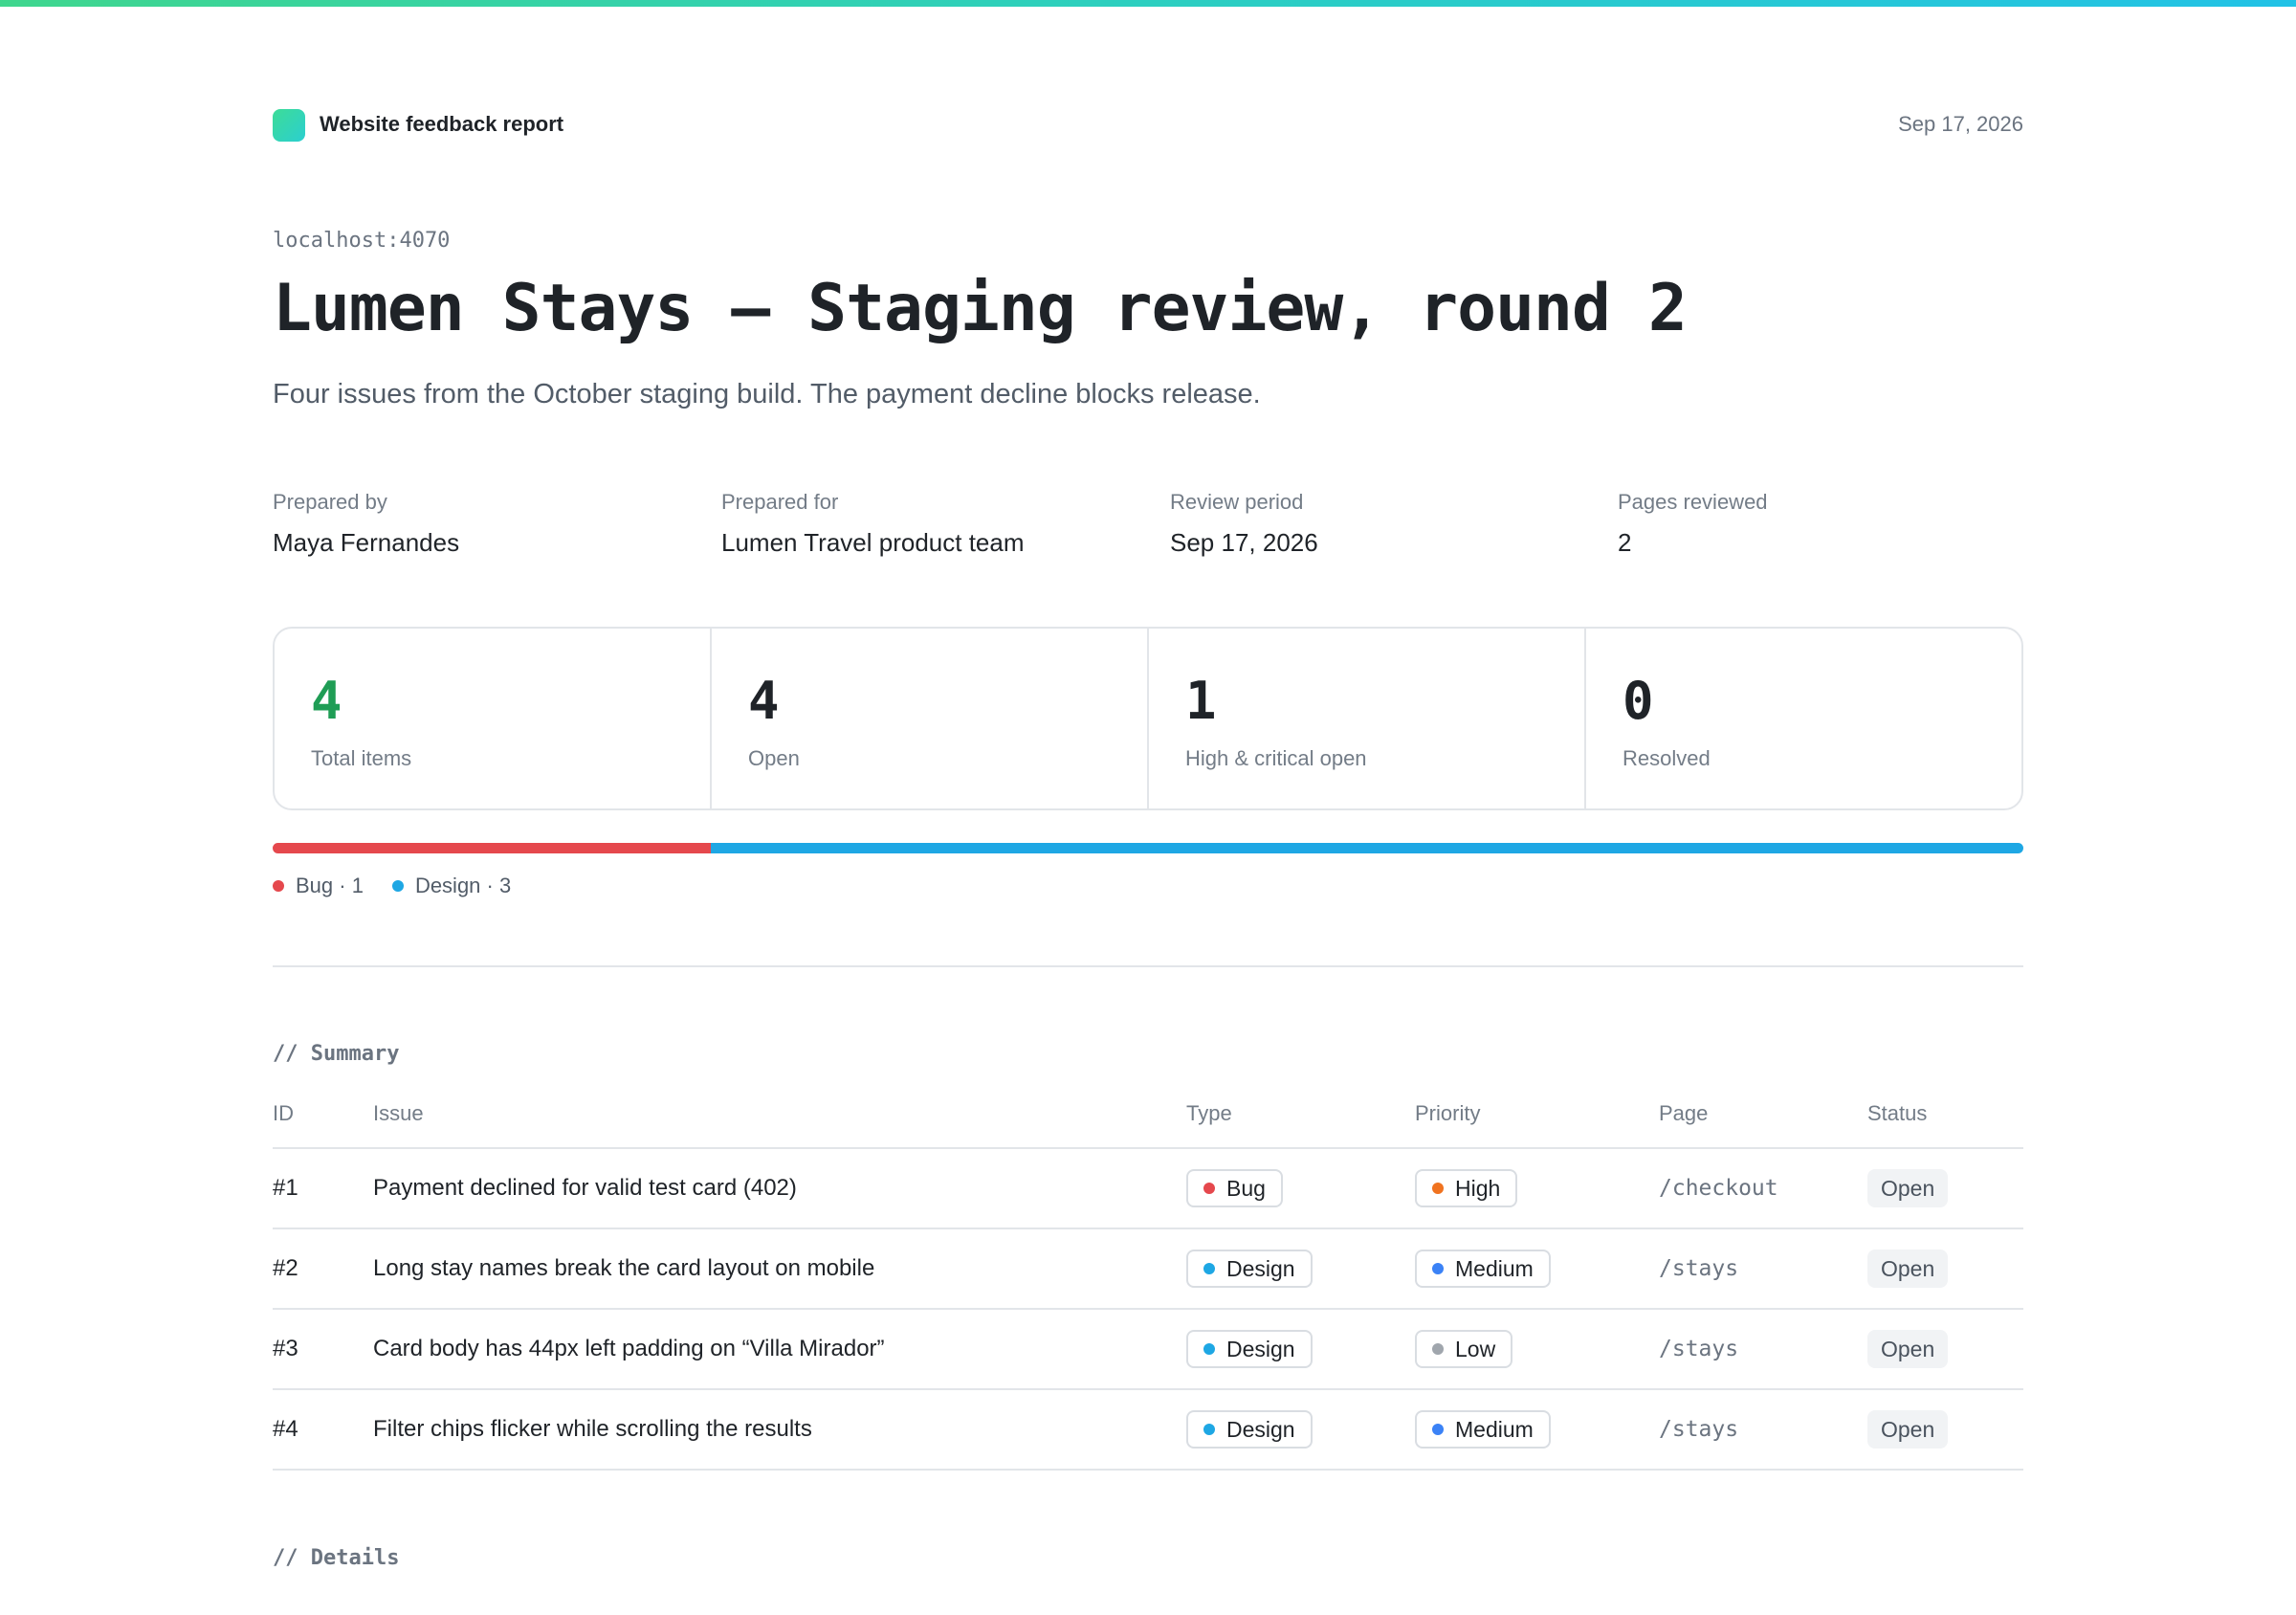 The height and width of the screenshot is (1615, 2296). What do you see at coordinates (1448, 1113) in the screenshot?
I see `column-header-priority: Priority` at bounding box center [1448, 1113].